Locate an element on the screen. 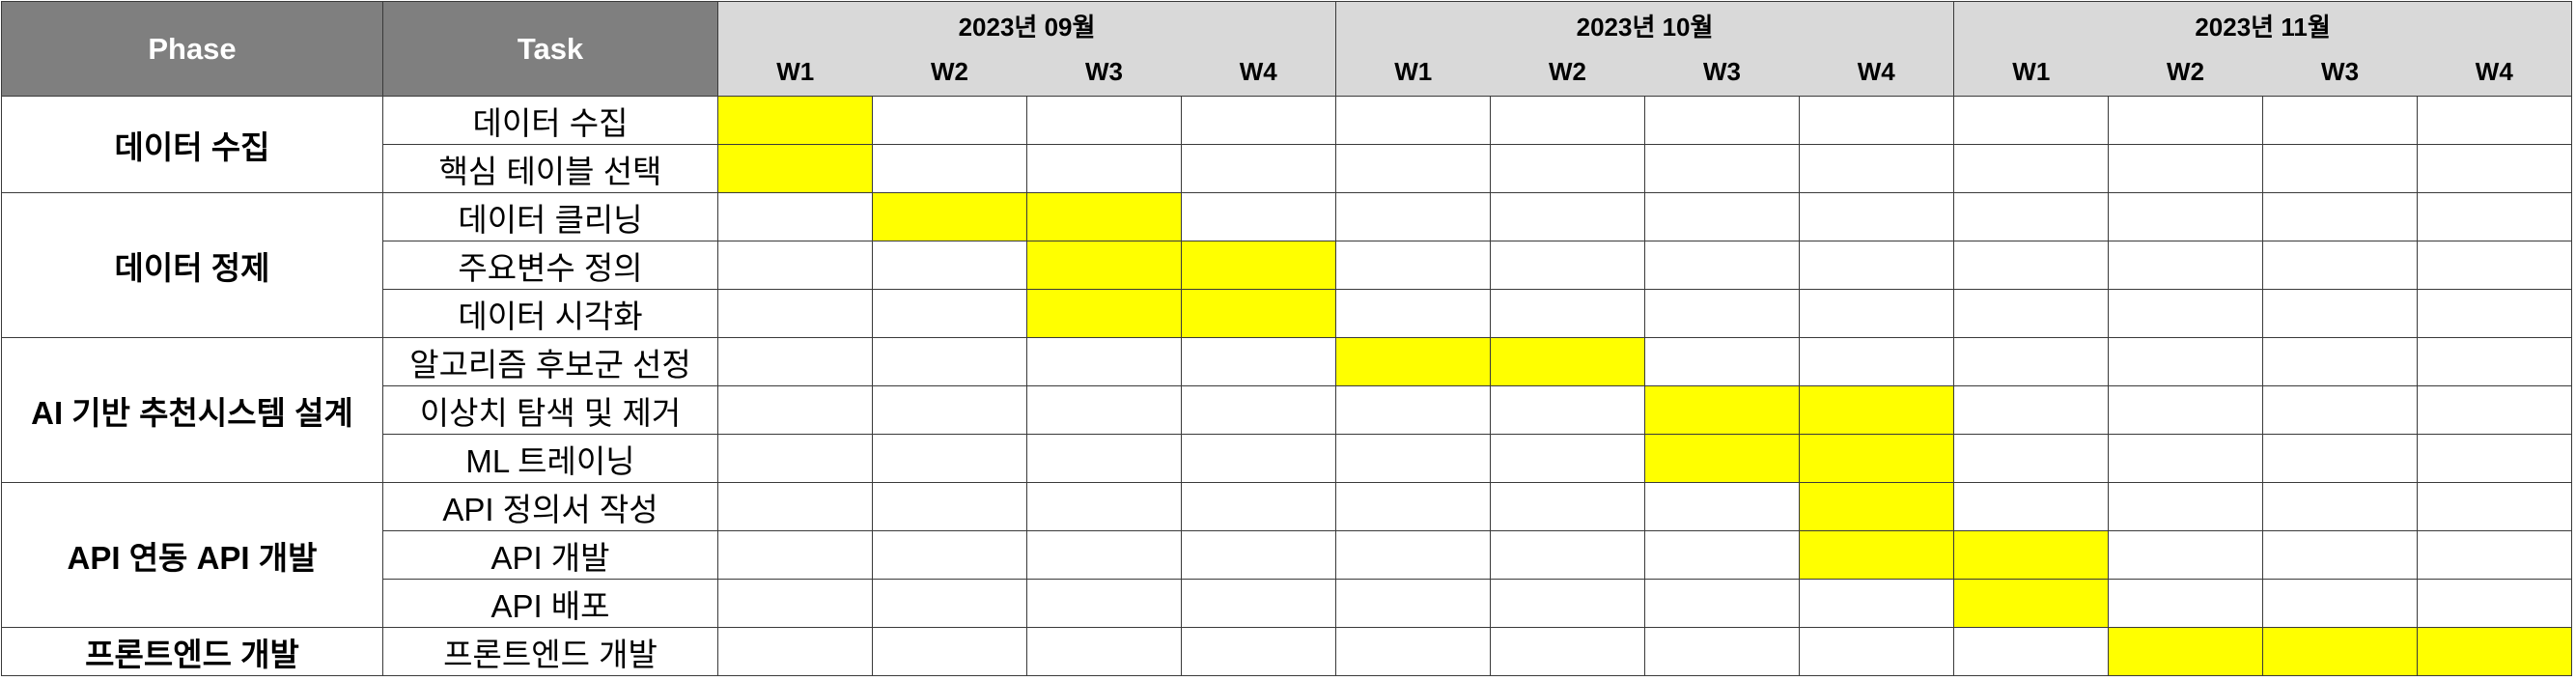  task-row: ML 트레이닝 is located at coordinates (1287, 458).